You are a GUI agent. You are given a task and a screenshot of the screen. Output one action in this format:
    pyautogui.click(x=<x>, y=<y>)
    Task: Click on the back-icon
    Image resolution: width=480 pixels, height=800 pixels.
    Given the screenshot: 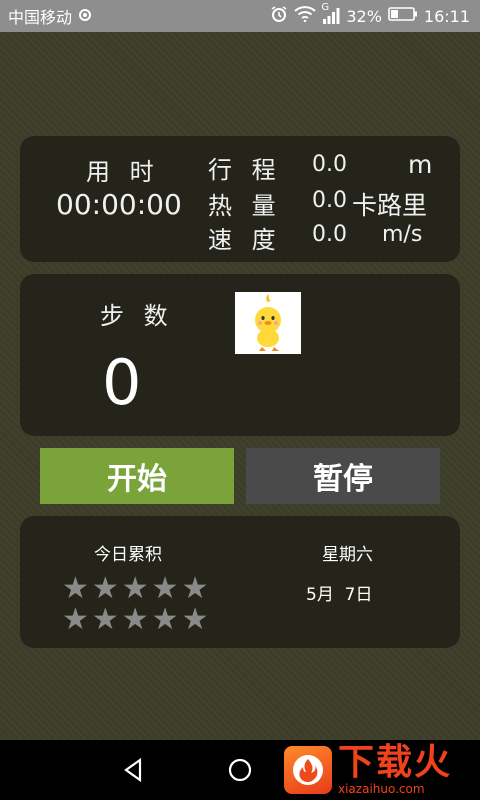 What is the action you would take?
    pyautogui.click(x=133, y=770)
    